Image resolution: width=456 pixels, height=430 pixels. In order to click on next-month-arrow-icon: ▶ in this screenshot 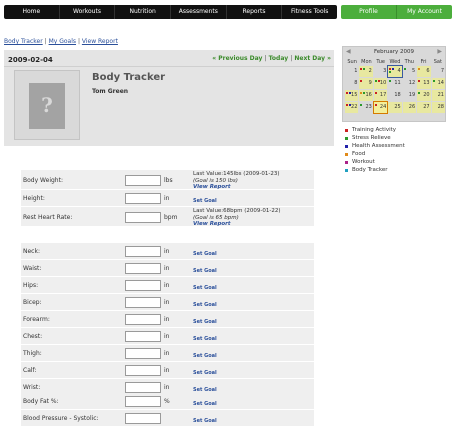, I will do `click(439, 51)`.